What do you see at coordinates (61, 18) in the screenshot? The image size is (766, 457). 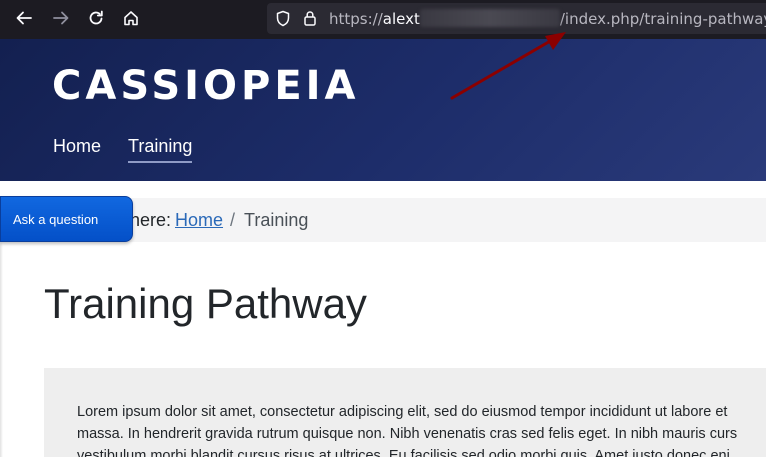 I see `forward-arrow-icon` at bounding box center [61, 18].